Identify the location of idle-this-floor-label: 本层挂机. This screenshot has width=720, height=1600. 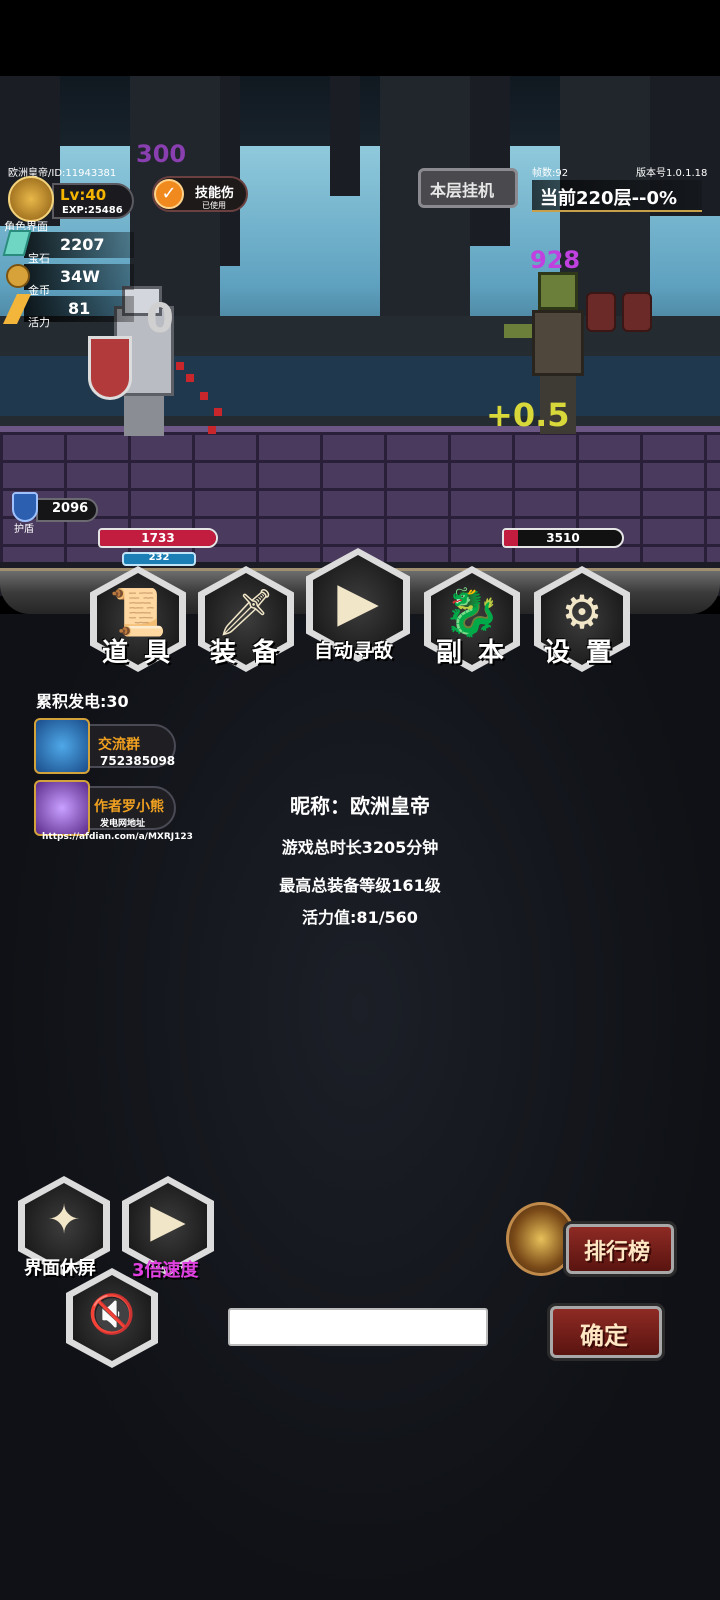
(462, 190).